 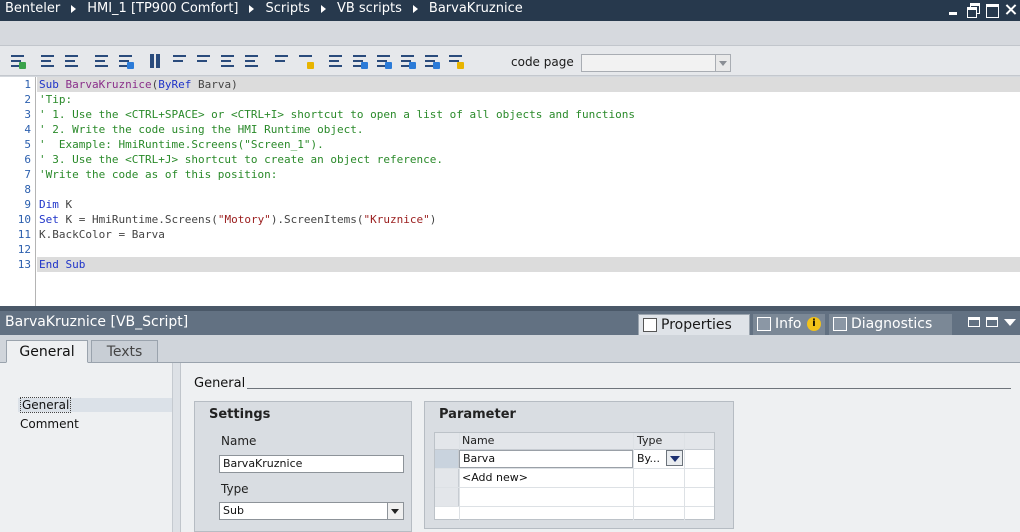 I want to click on window-controls, so click(x=982, y=10).